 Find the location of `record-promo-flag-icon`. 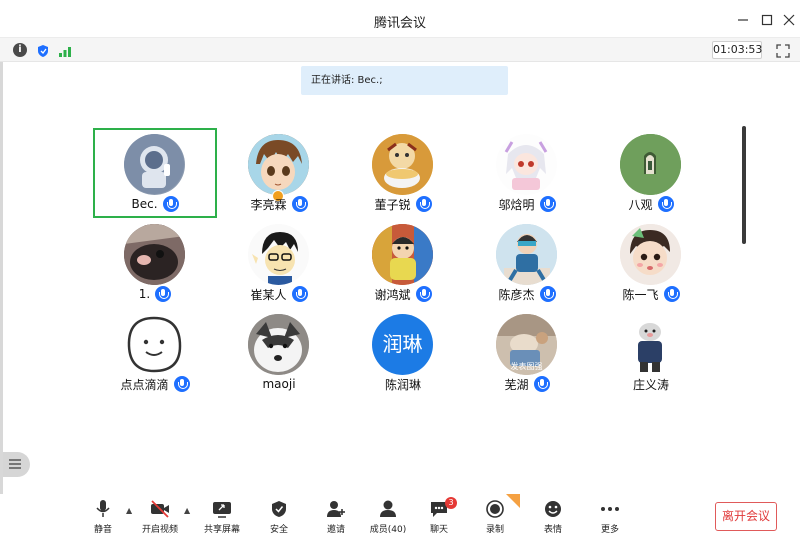

record-promo-flag-icon is located at coordinates (513, 501).